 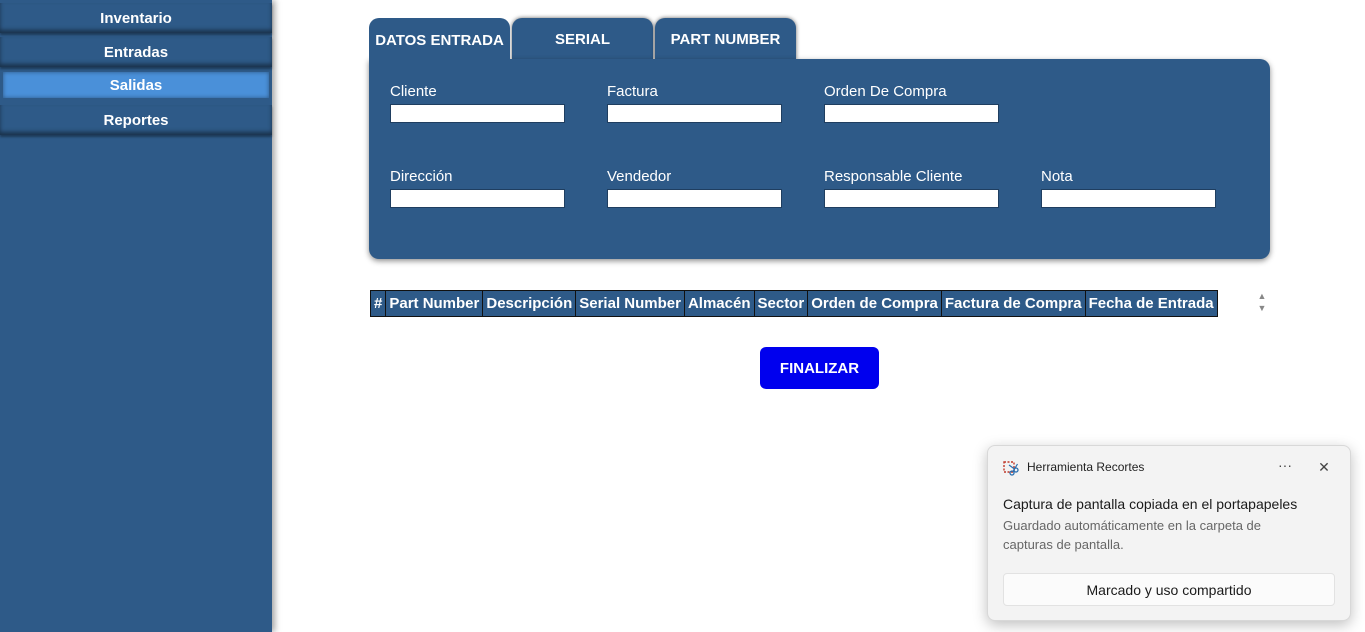 I want to click on snipping-tool-icon, so click(x=1011, y=468).